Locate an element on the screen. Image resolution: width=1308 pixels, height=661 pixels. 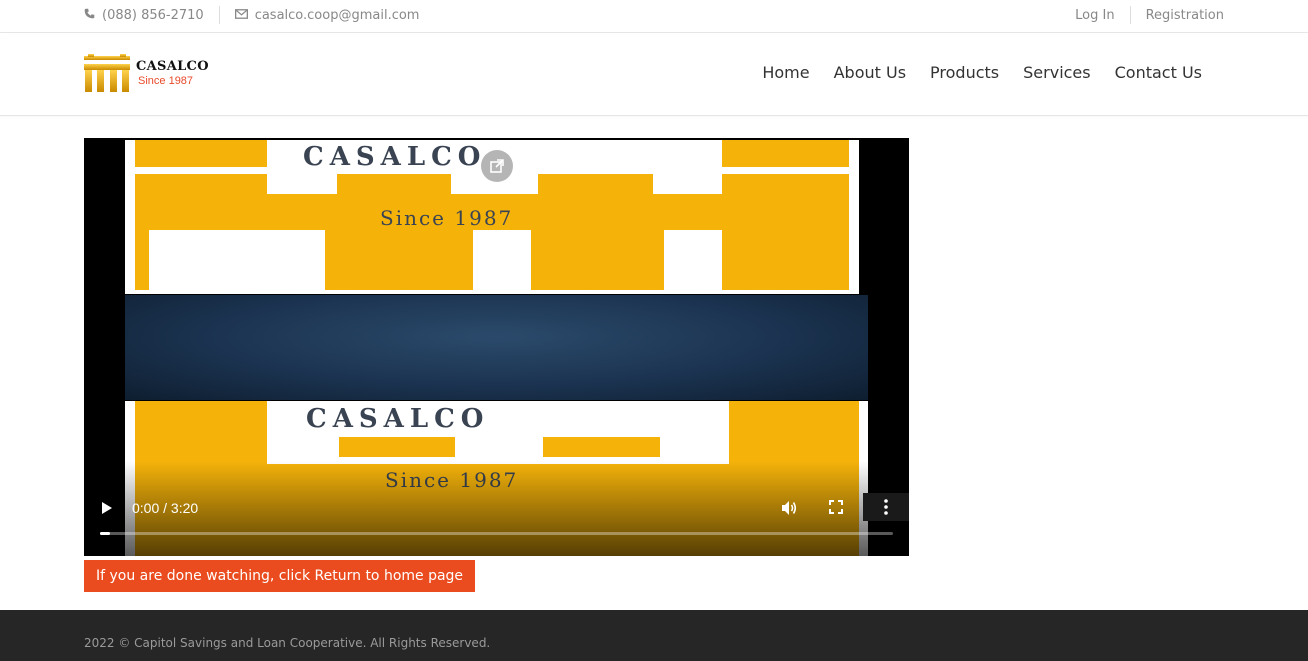
nav-home: Home is located at coordinates (785, 72).